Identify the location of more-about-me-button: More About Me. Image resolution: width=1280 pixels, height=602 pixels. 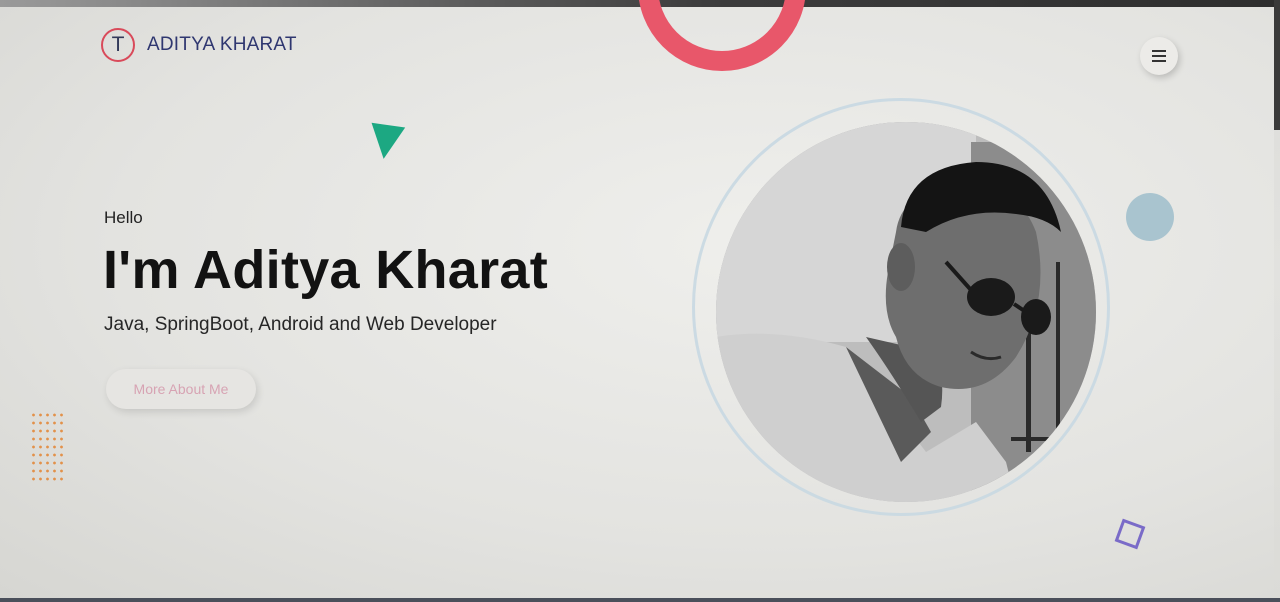
(181, 389).